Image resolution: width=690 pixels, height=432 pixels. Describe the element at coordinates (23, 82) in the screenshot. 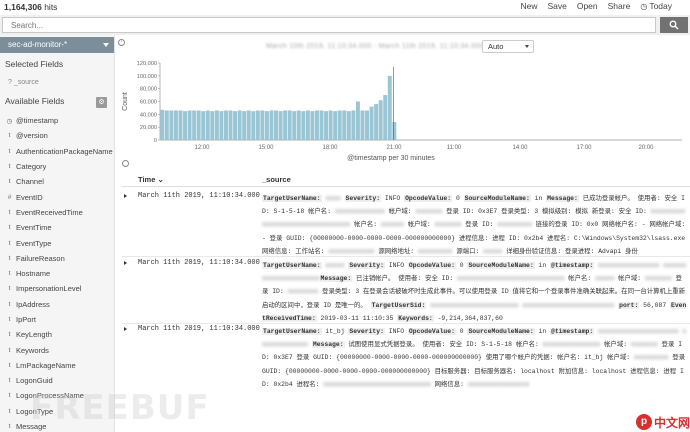

I see `source-field: ? _source` at that location.